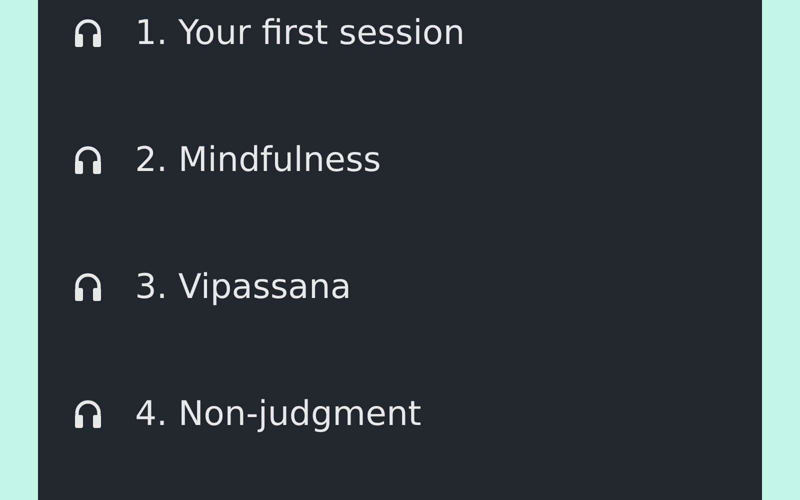  What do you see at coordinates (243, 287) in the screenshot?
I see `session-title: 3. Vipassana` at bounding box center [243, 287].